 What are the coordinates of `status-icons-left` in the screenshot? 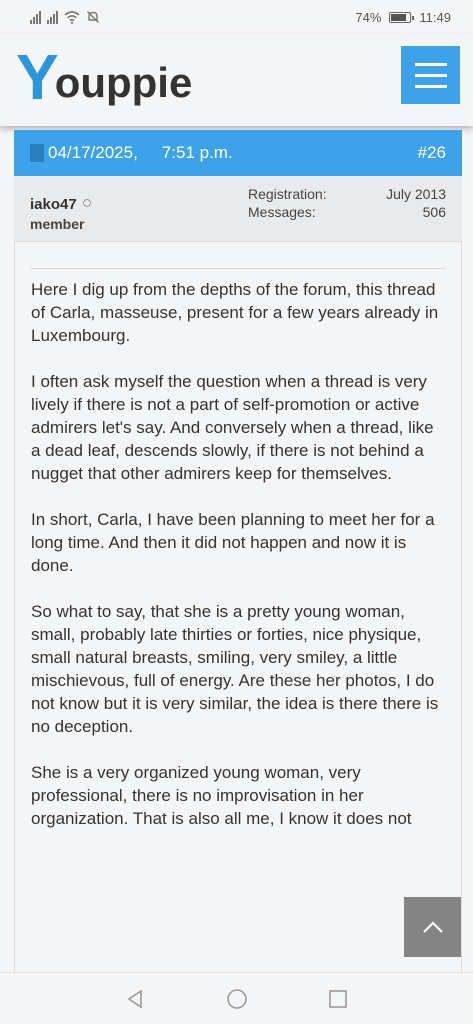 It's located at (65, 17).